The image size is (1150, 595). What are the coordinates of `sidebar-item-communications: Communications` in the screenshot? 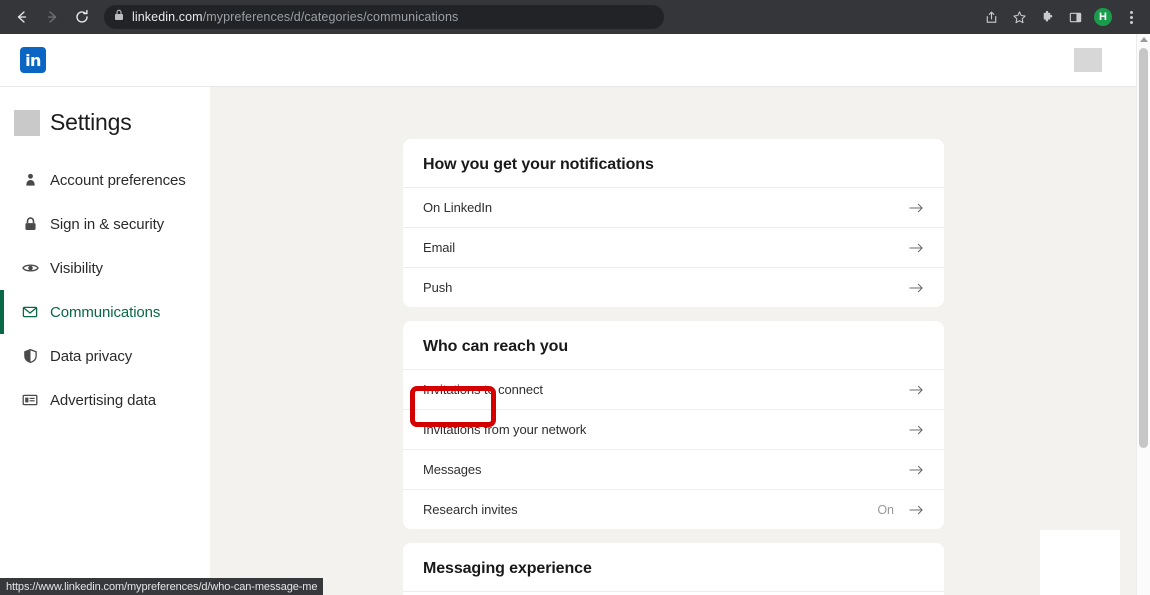 It's located at (105, 312).